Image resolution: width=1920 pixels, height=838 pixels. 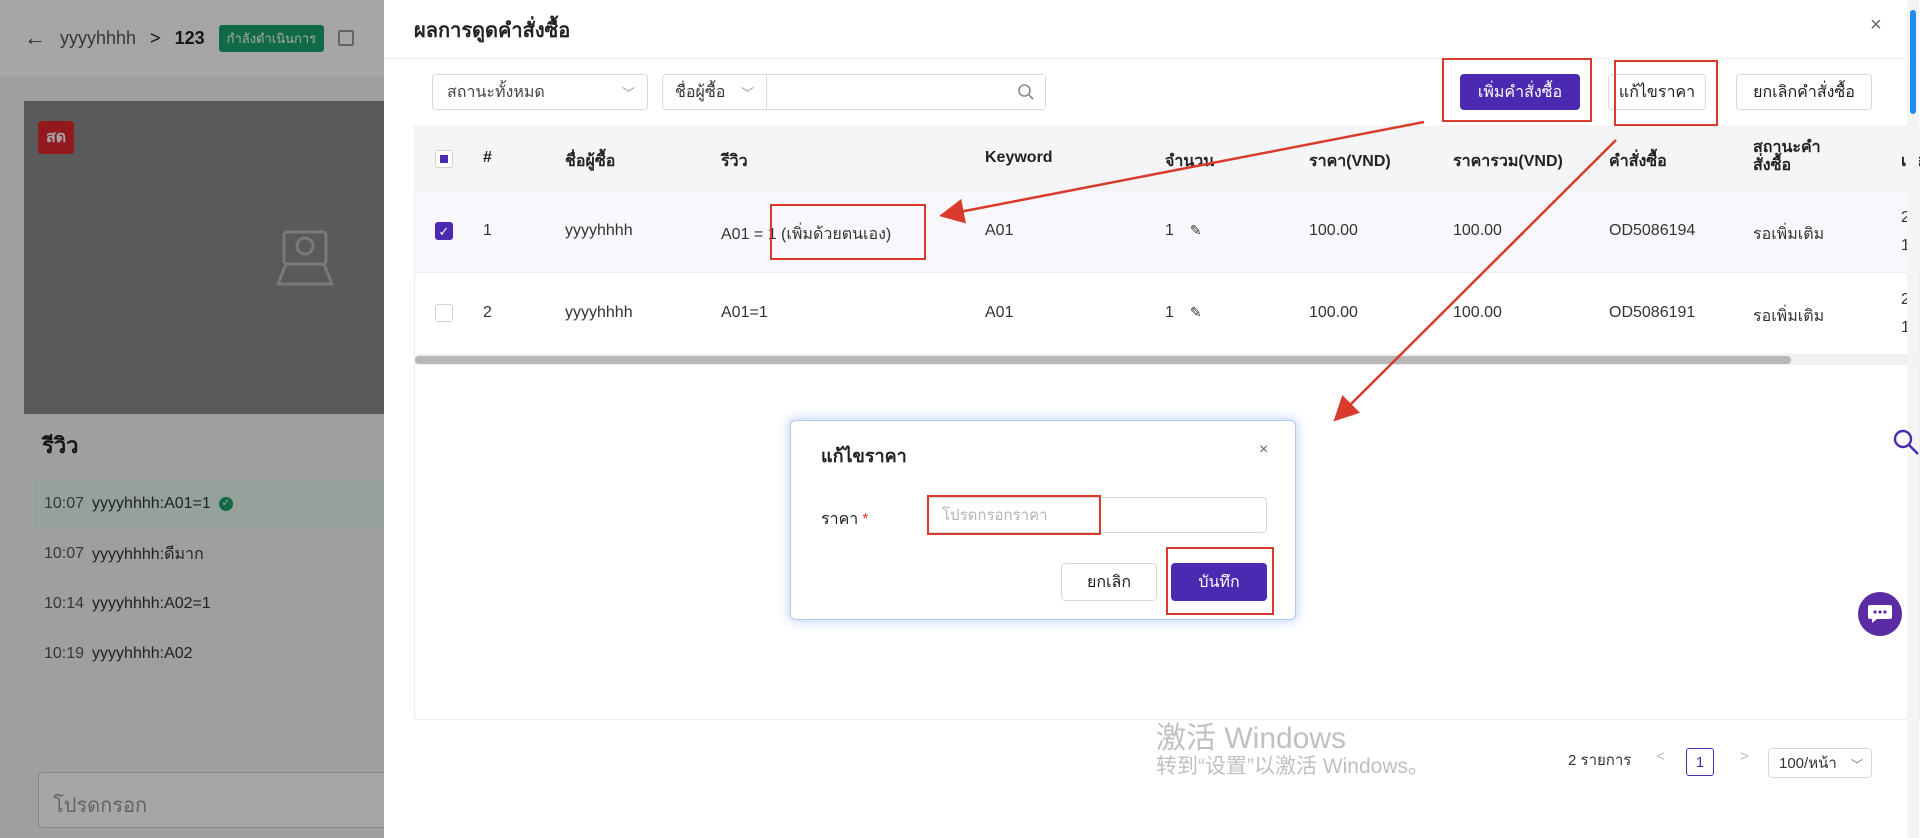 I want to click on cancel-button: ยกเลิก, so click(x=1109, y=582).